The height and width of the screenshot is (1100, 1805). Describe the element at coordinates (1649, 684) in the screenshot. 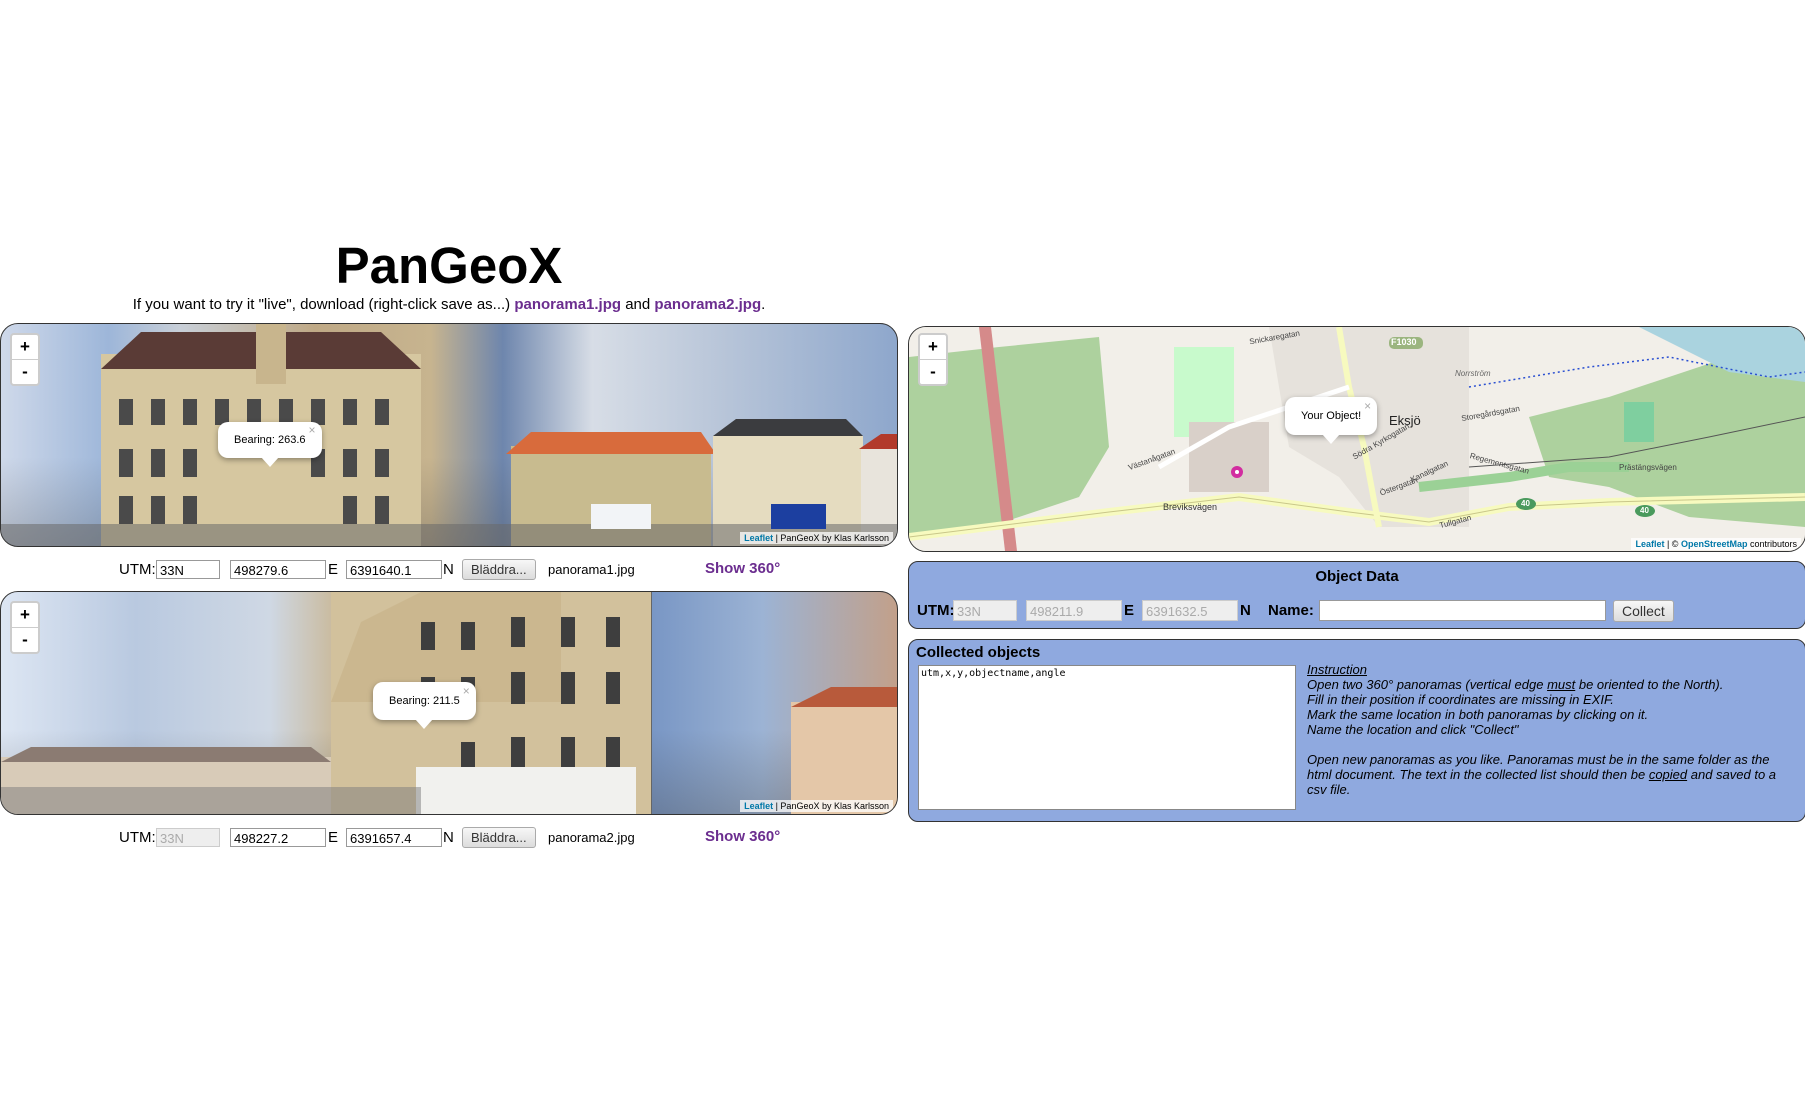

I see `instruction-text: be oriented to the North).` at that location.